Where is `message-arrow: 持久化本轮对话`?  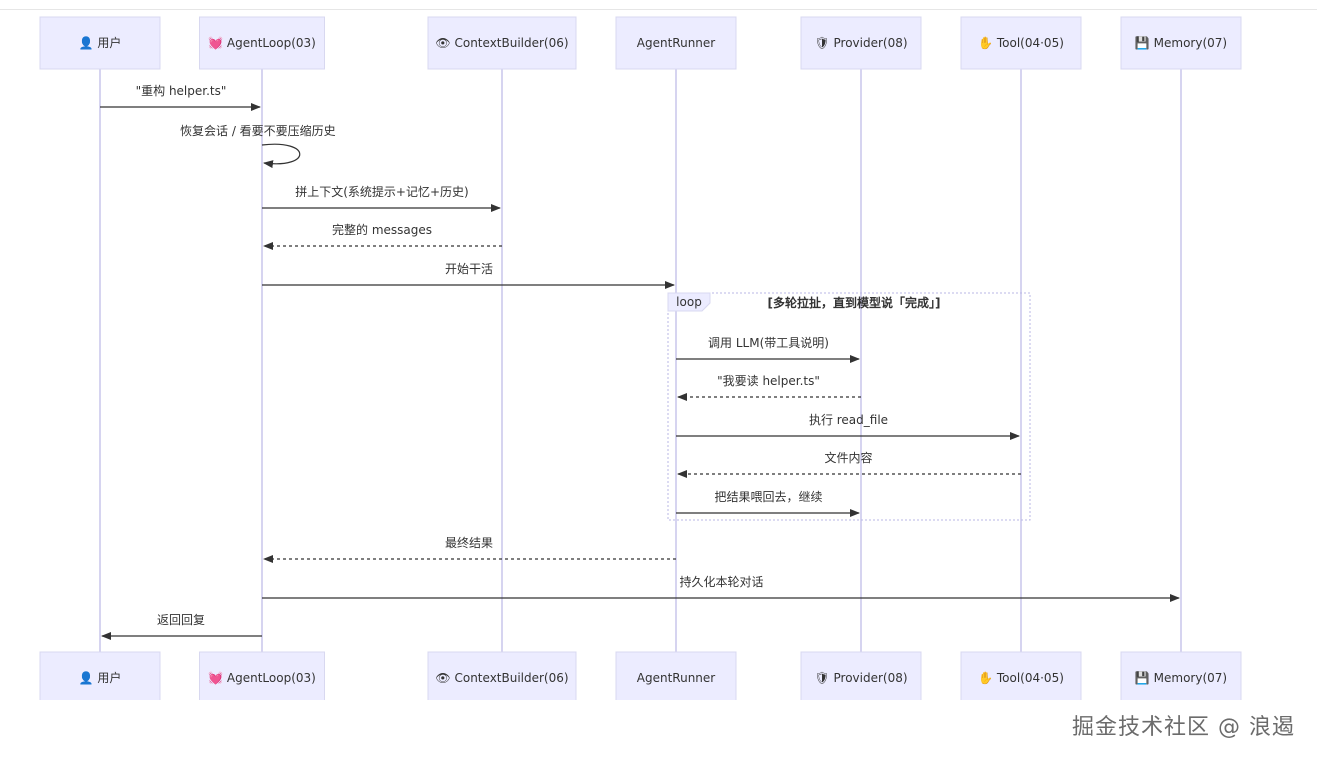
message-arrow: 持久化本轮对话 is located at coordinates (721, 588).